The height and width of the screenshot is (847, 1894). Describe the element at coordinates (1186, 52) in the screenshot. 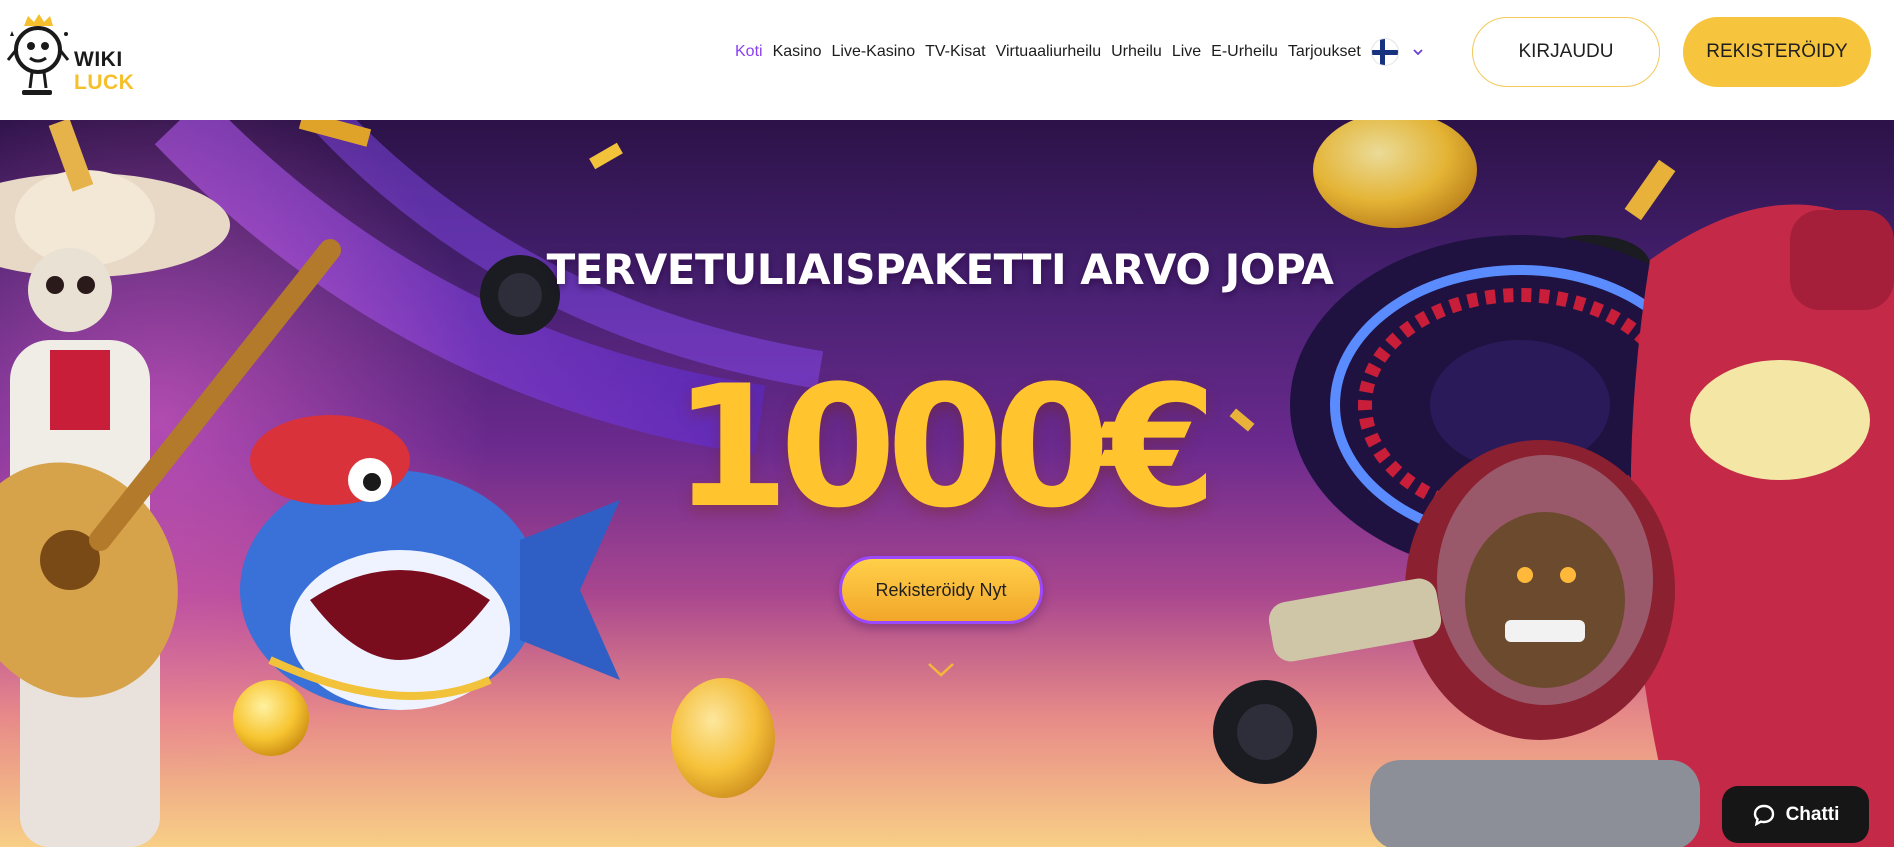

I see `nav-item-live: Live` at that location.